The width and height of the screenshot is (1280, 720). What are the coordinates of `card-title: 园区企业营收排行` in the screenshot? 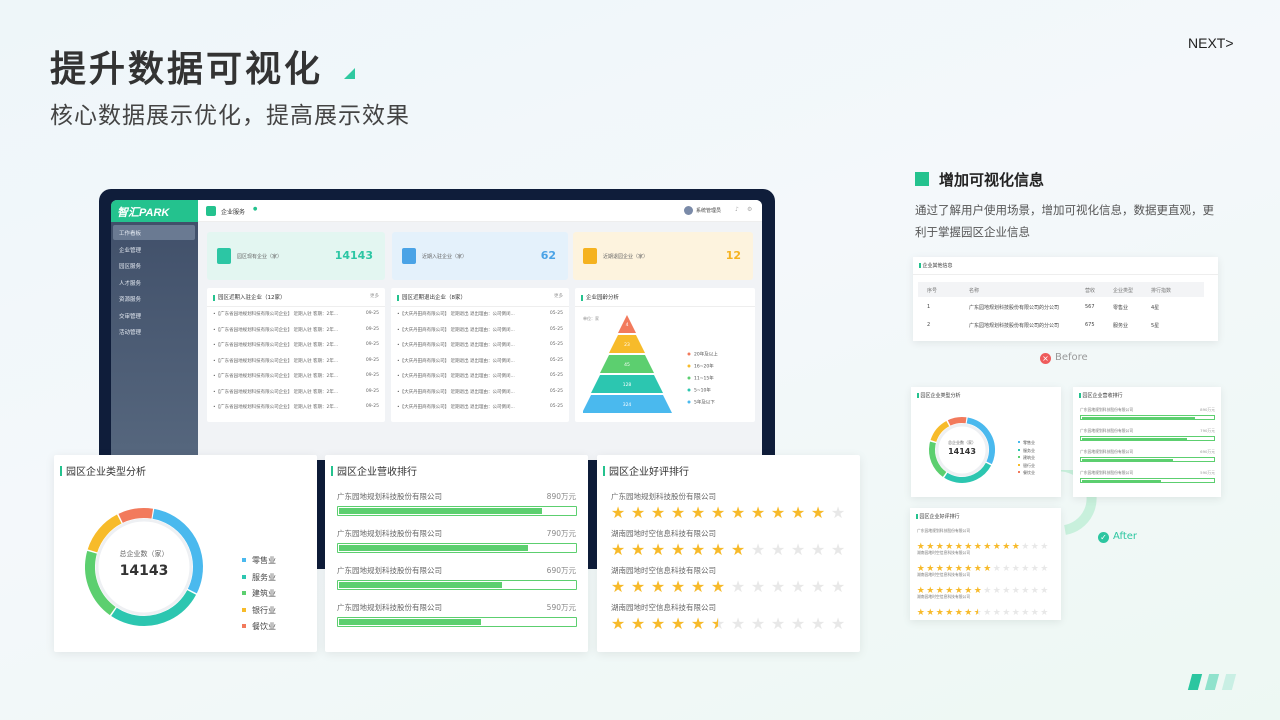 It's located at (374, 470).